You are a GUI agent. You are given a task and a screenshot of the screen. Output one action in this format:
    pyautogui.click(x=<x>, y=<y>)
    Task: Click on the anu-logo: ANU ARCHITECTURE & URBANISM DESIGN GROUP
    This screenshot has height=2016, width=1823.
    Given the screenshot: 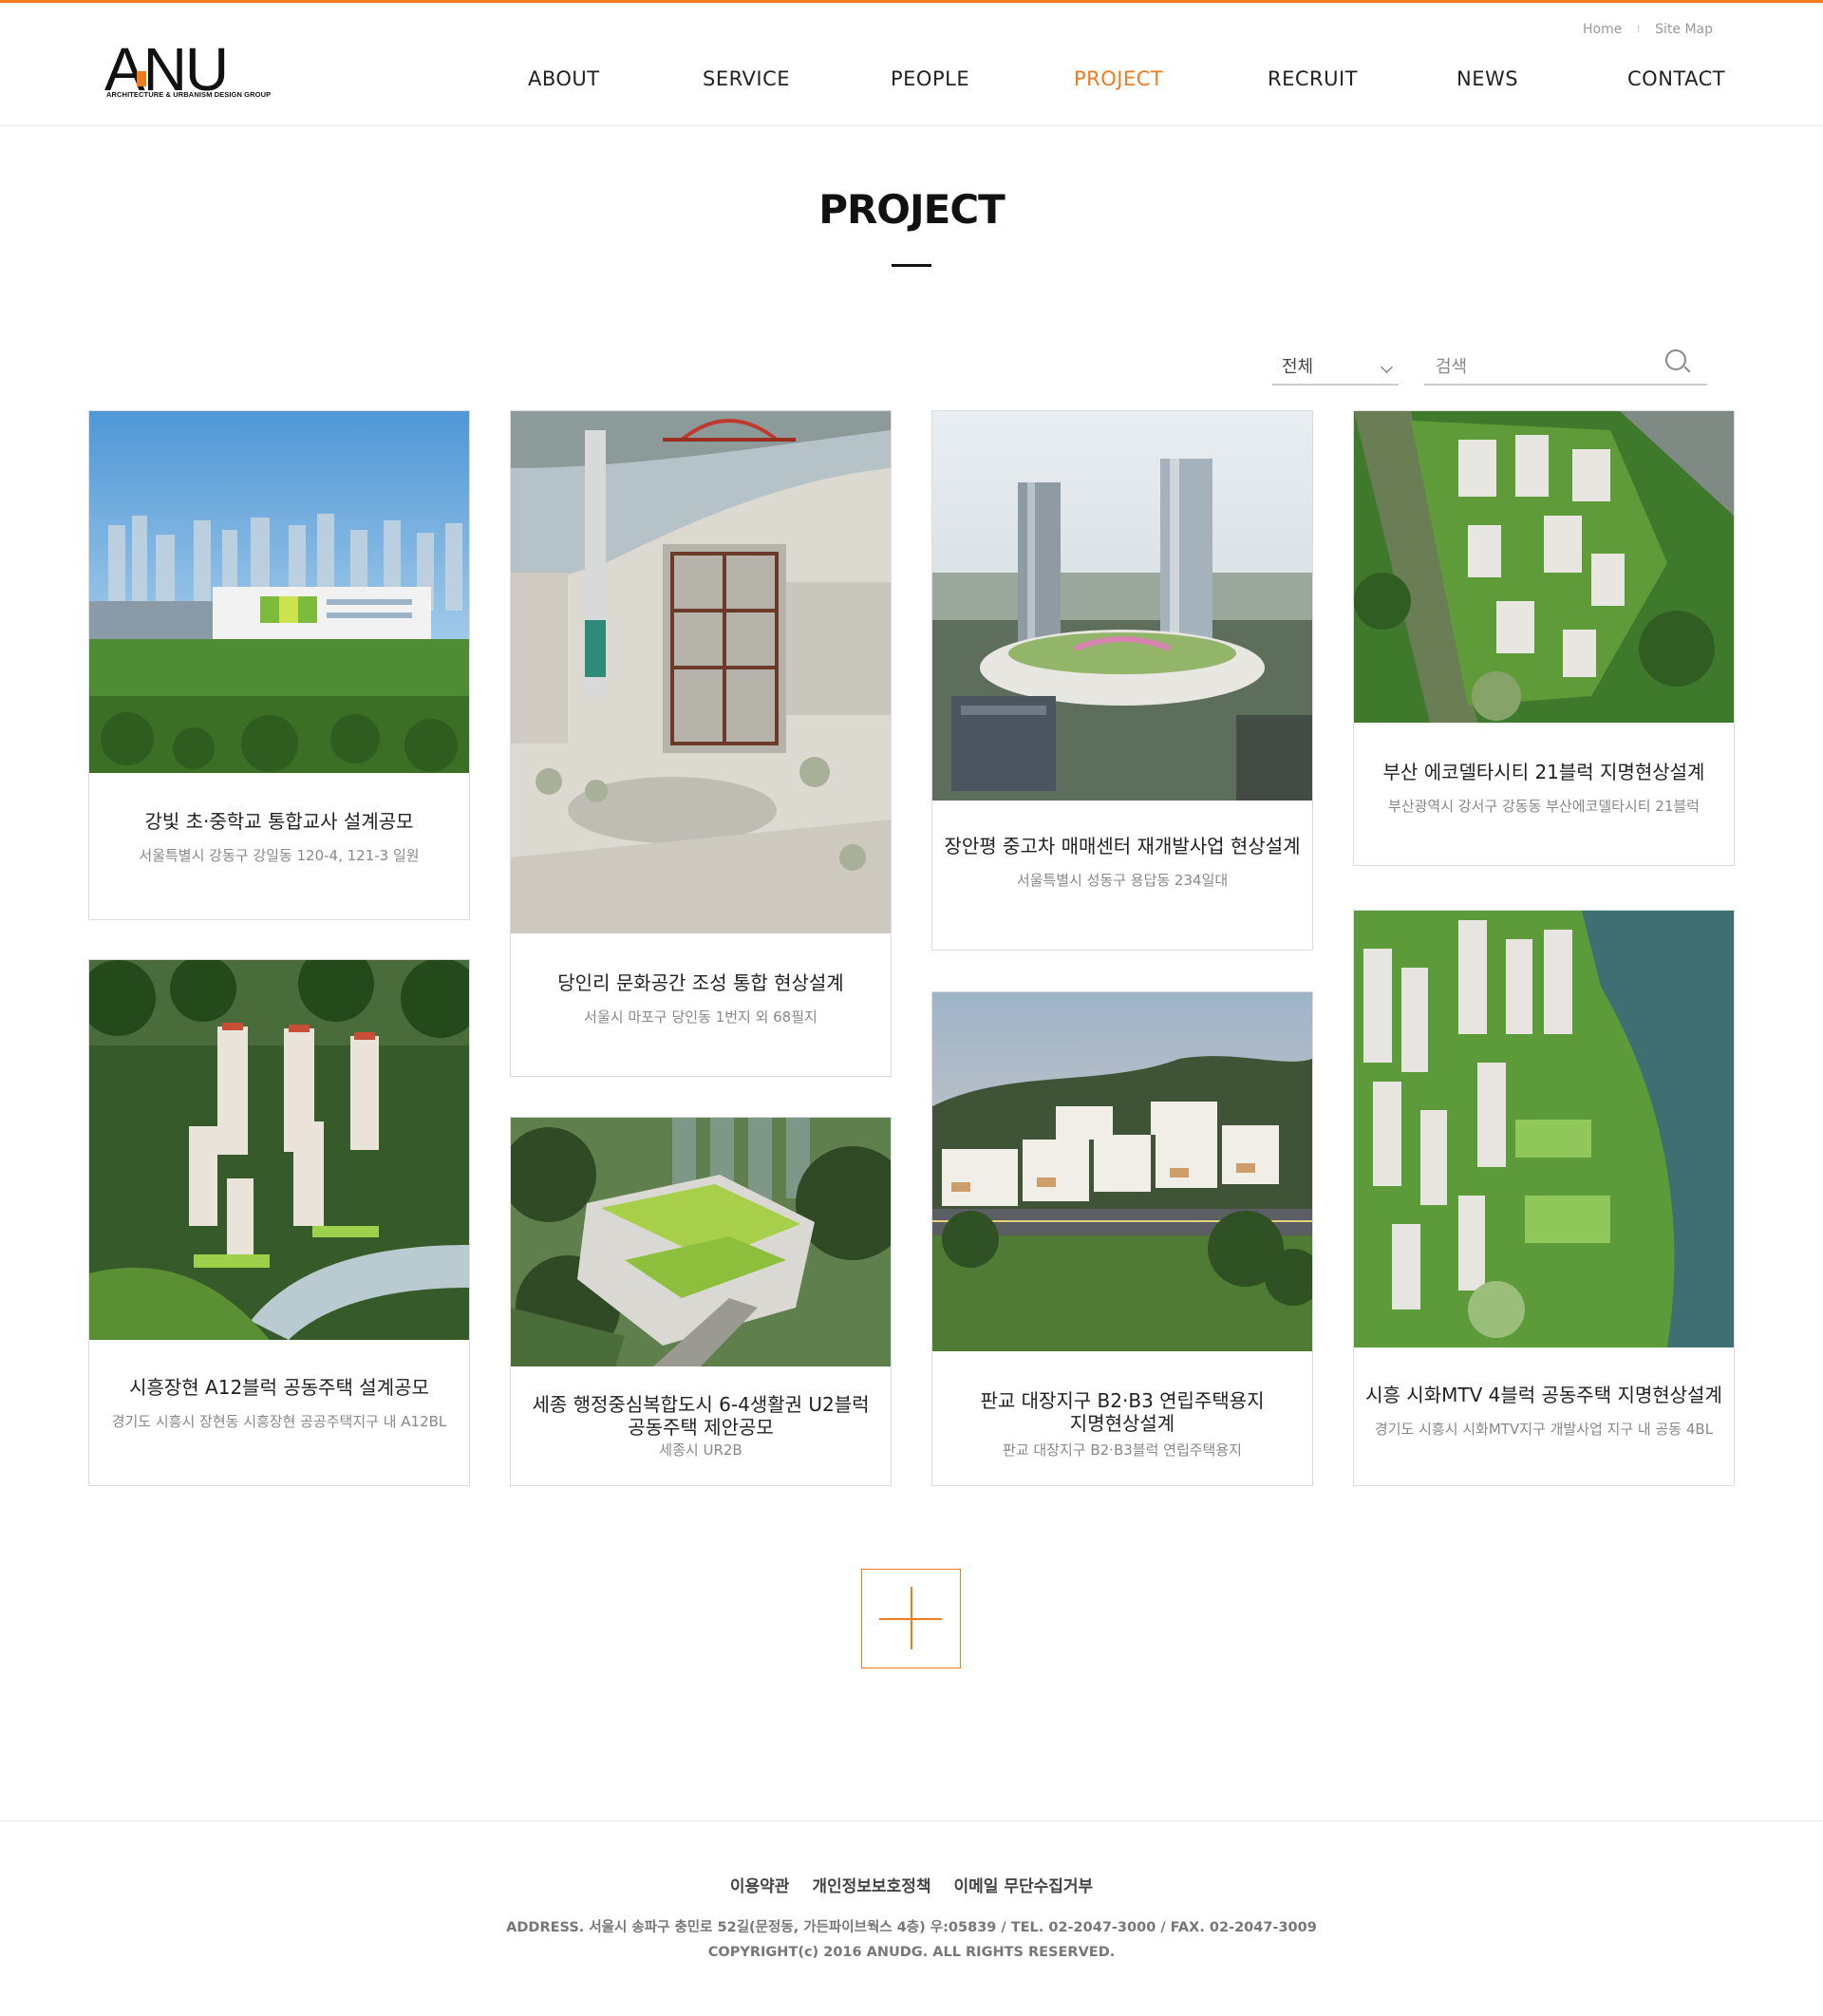 What is the action you would take?
    pyautogui.click(x=188, y=69)
    